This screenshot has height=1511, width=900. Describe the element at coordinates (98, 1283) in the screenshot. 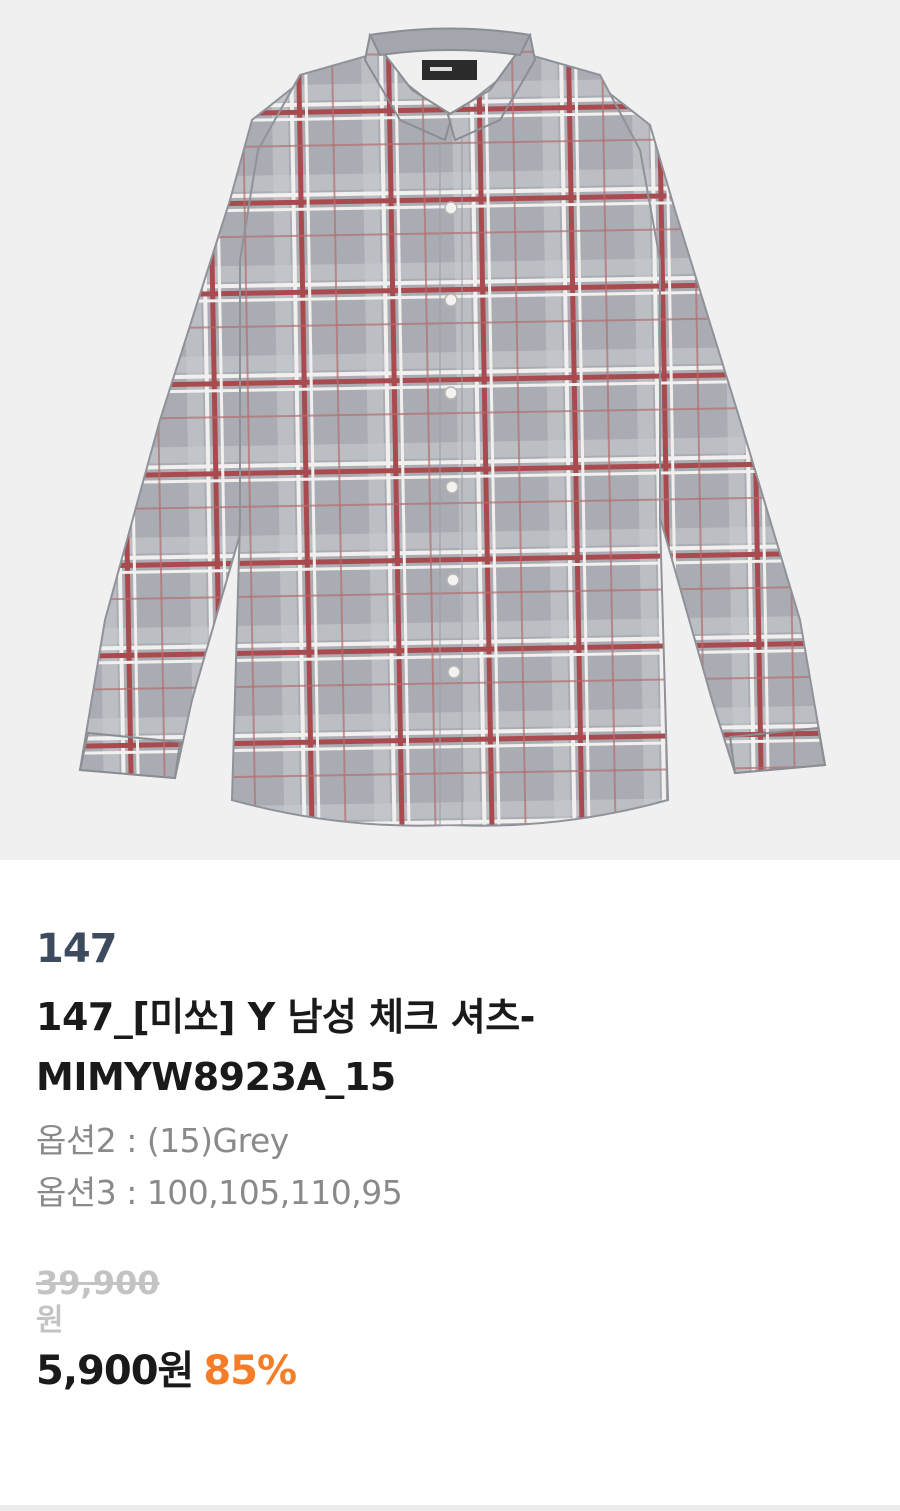

I see `original-price-value: 39,900` at that location.